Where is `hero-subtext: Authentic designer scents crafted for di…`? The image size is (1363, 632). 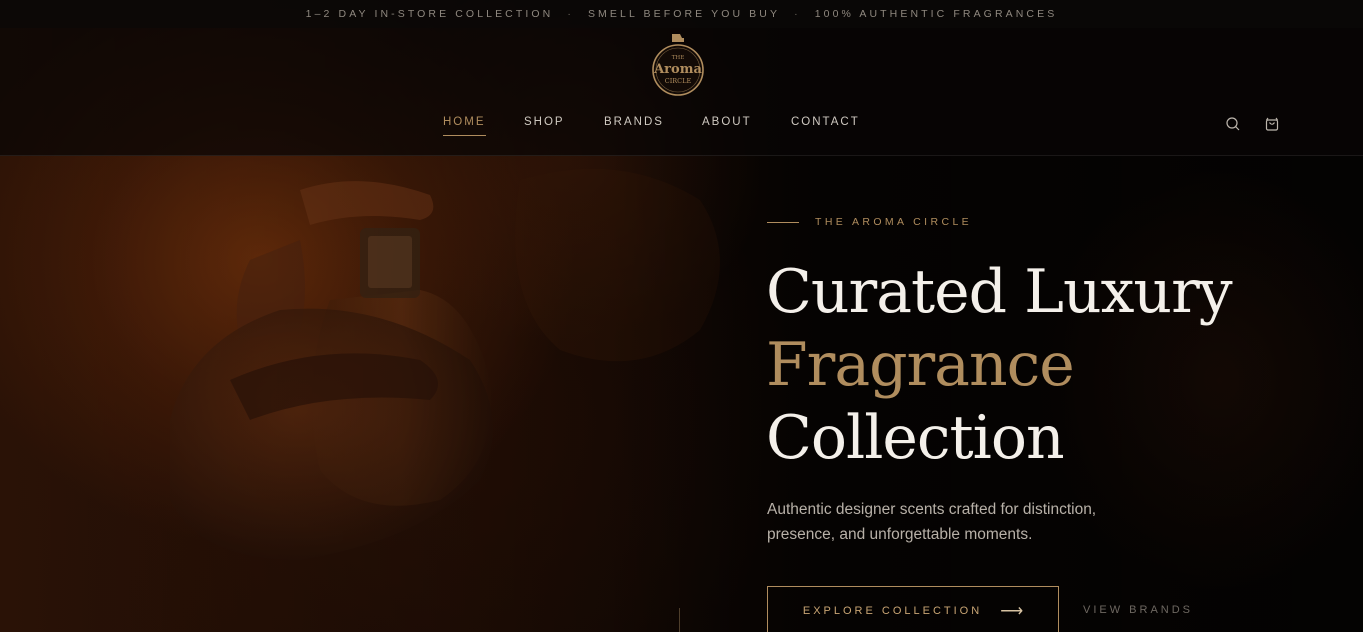 hero-subtext: Authentic designer scents crafted for di… is located at coordinates (932, 522).